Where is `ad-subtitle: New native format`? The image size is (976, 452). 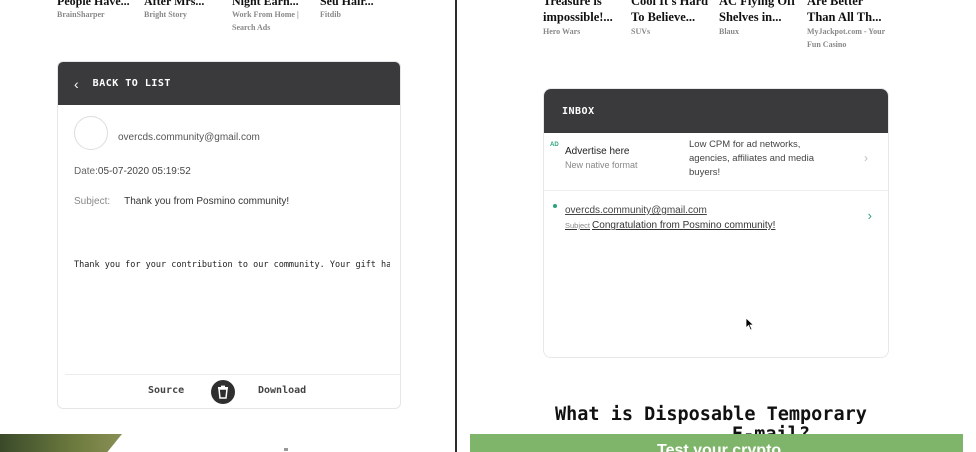
ad-subtitle: New native format is located at coordinates (601, 165).